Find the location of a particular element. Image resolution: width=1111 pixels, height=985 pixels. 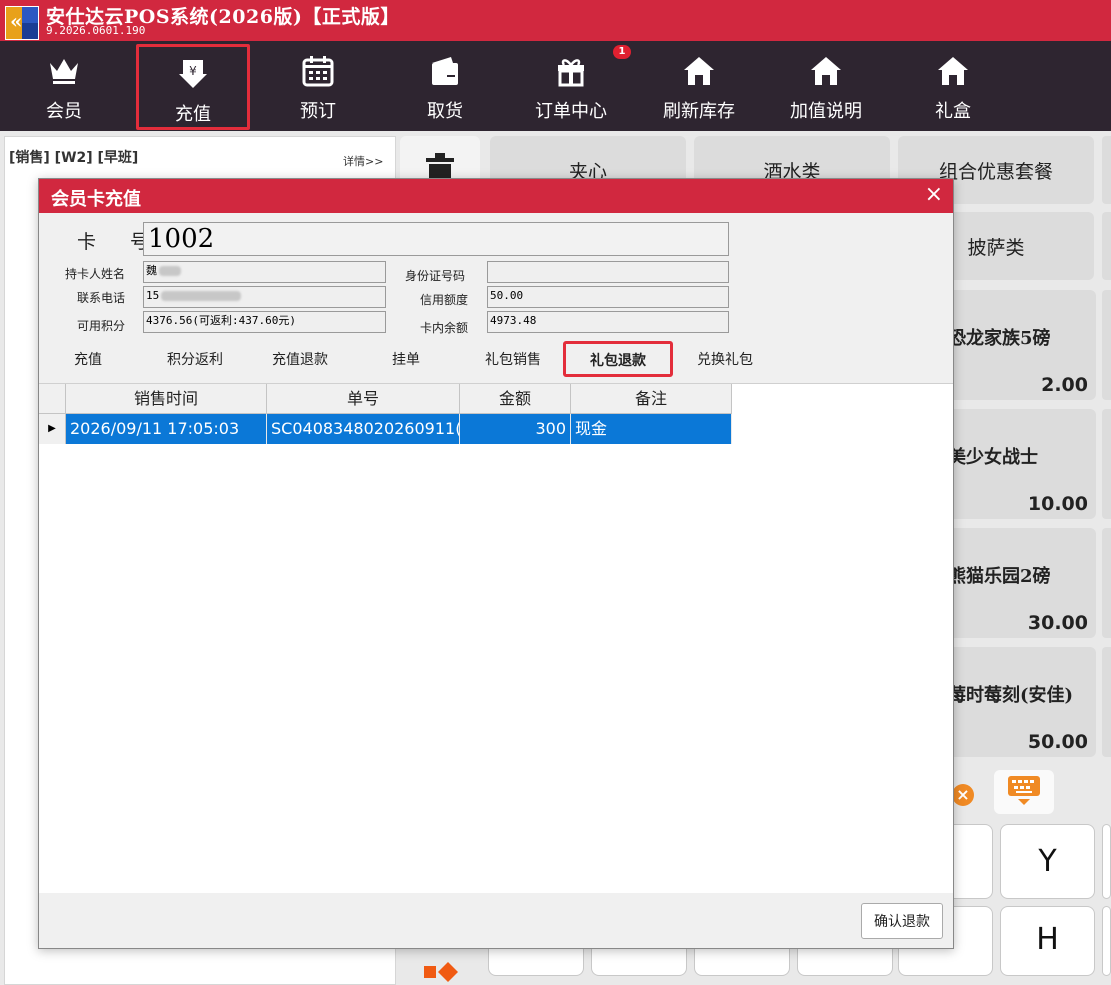

calendar-icon is located at coordinates (318, 71).